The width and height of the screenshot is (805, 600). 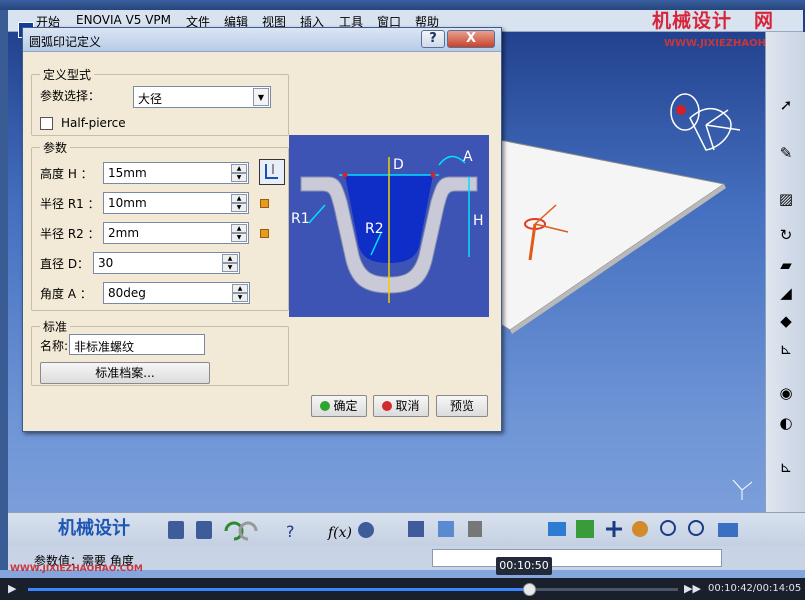 I want to click on axis-triad-icon, so click(x=705, y=122).